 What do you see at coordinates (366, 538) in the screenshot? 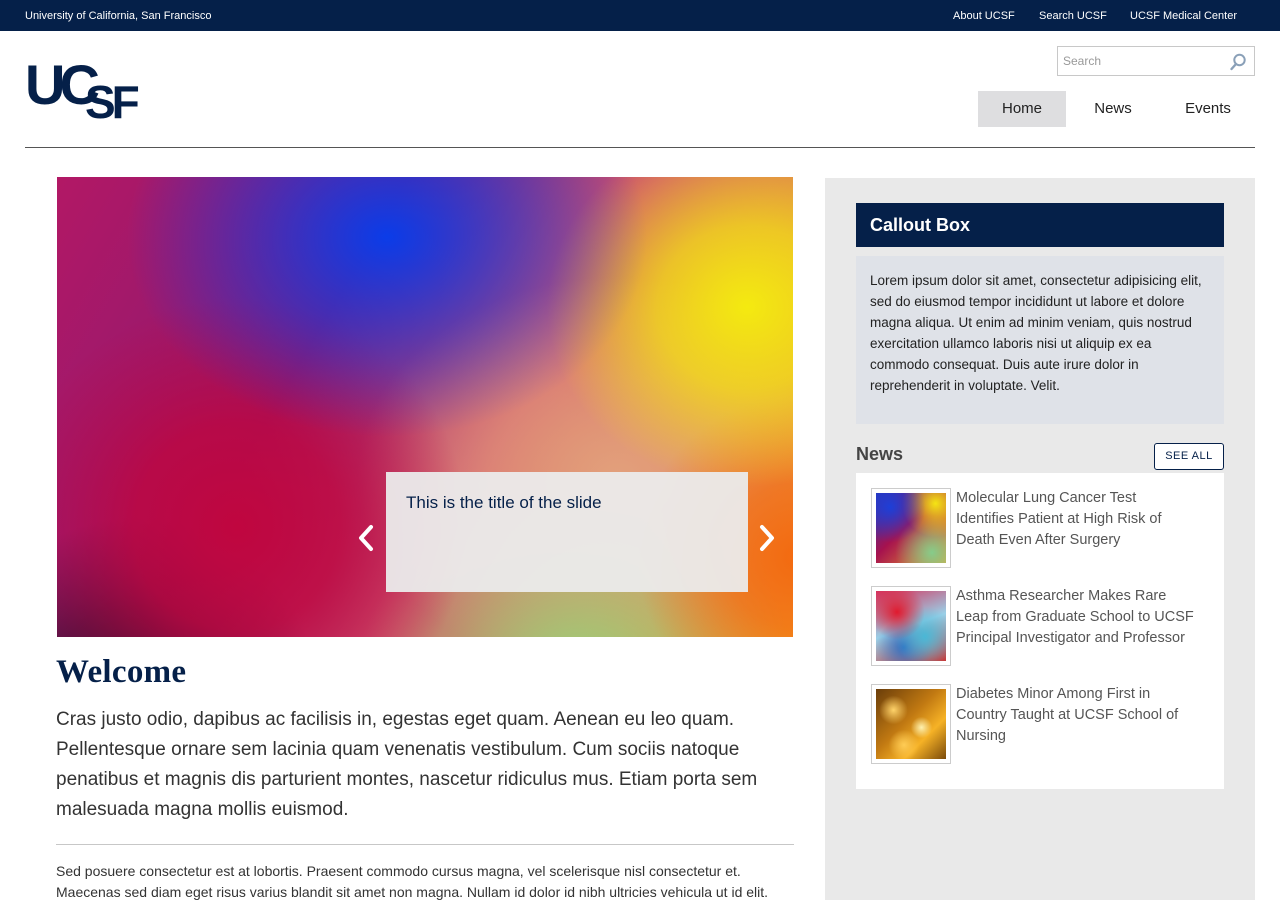
I see `chevron-left-icon` at bounding box center [366, 538].